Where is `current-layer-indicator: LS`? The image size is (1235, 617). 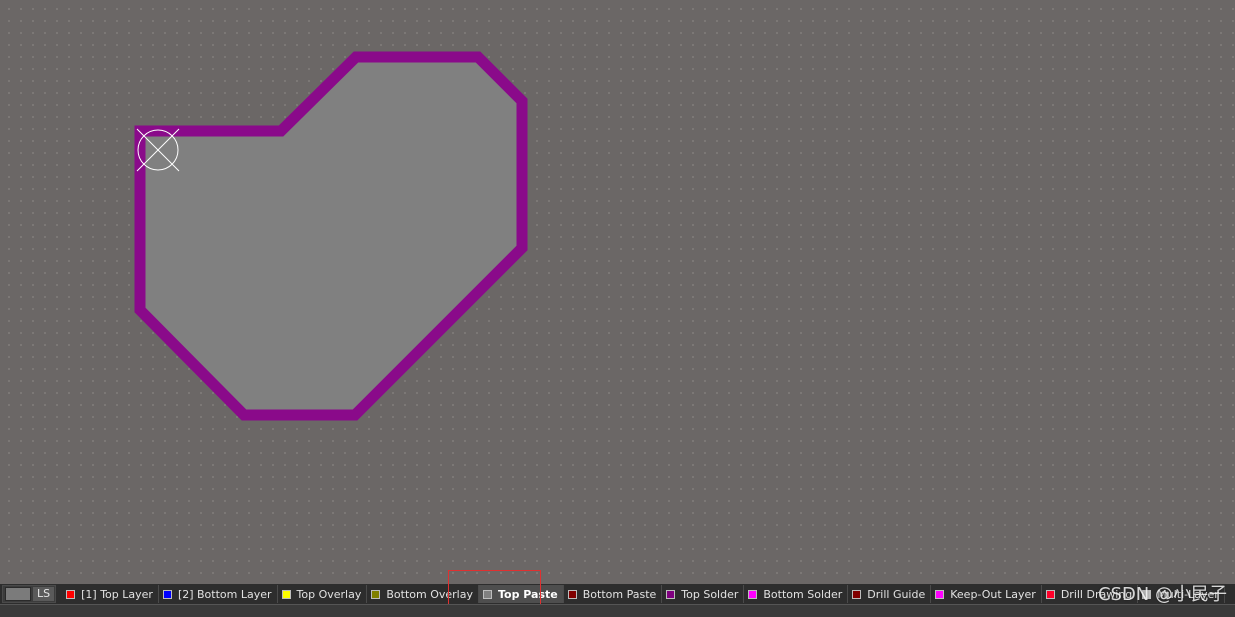 current-layer-indicator: LS is located at coordinates (29, 594).